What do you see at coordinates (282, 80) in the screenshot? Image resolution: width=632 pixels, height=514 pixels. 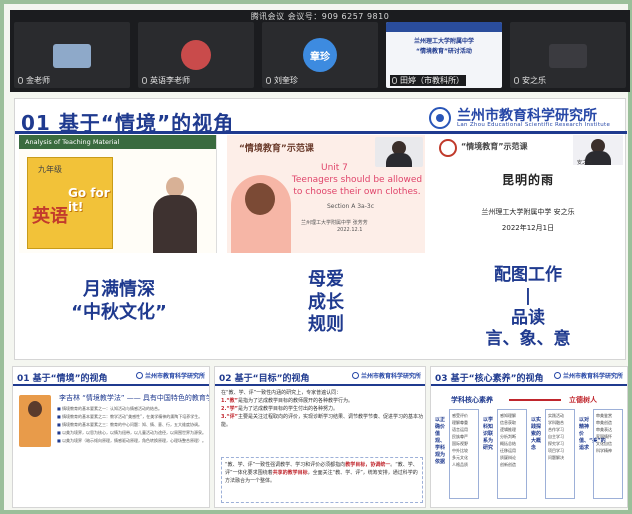 I see `participant-name: 刘奎珍` at bounding box center [282, 80].